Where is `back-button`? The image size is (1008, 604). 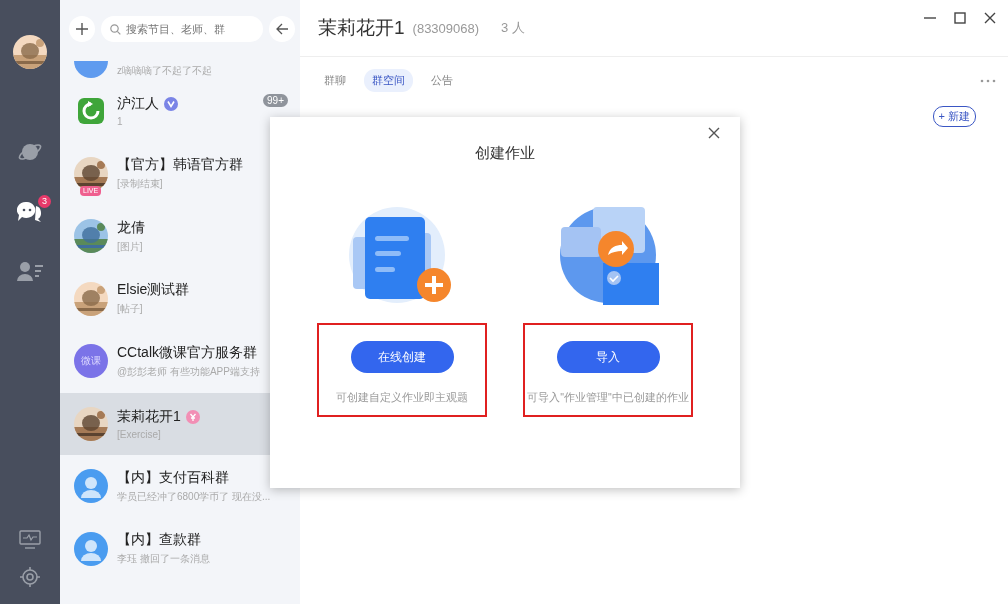
back-button is located at coordinates (282, 29).